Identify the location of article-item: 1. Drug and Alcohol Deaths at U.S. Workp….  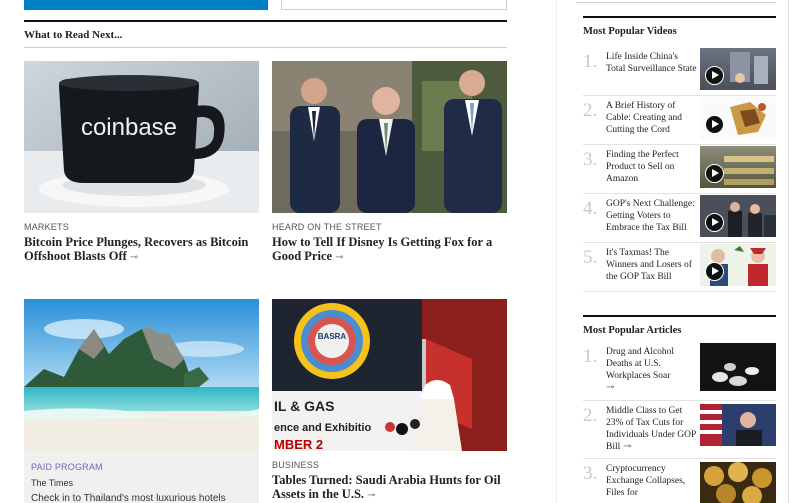
(679, 371).